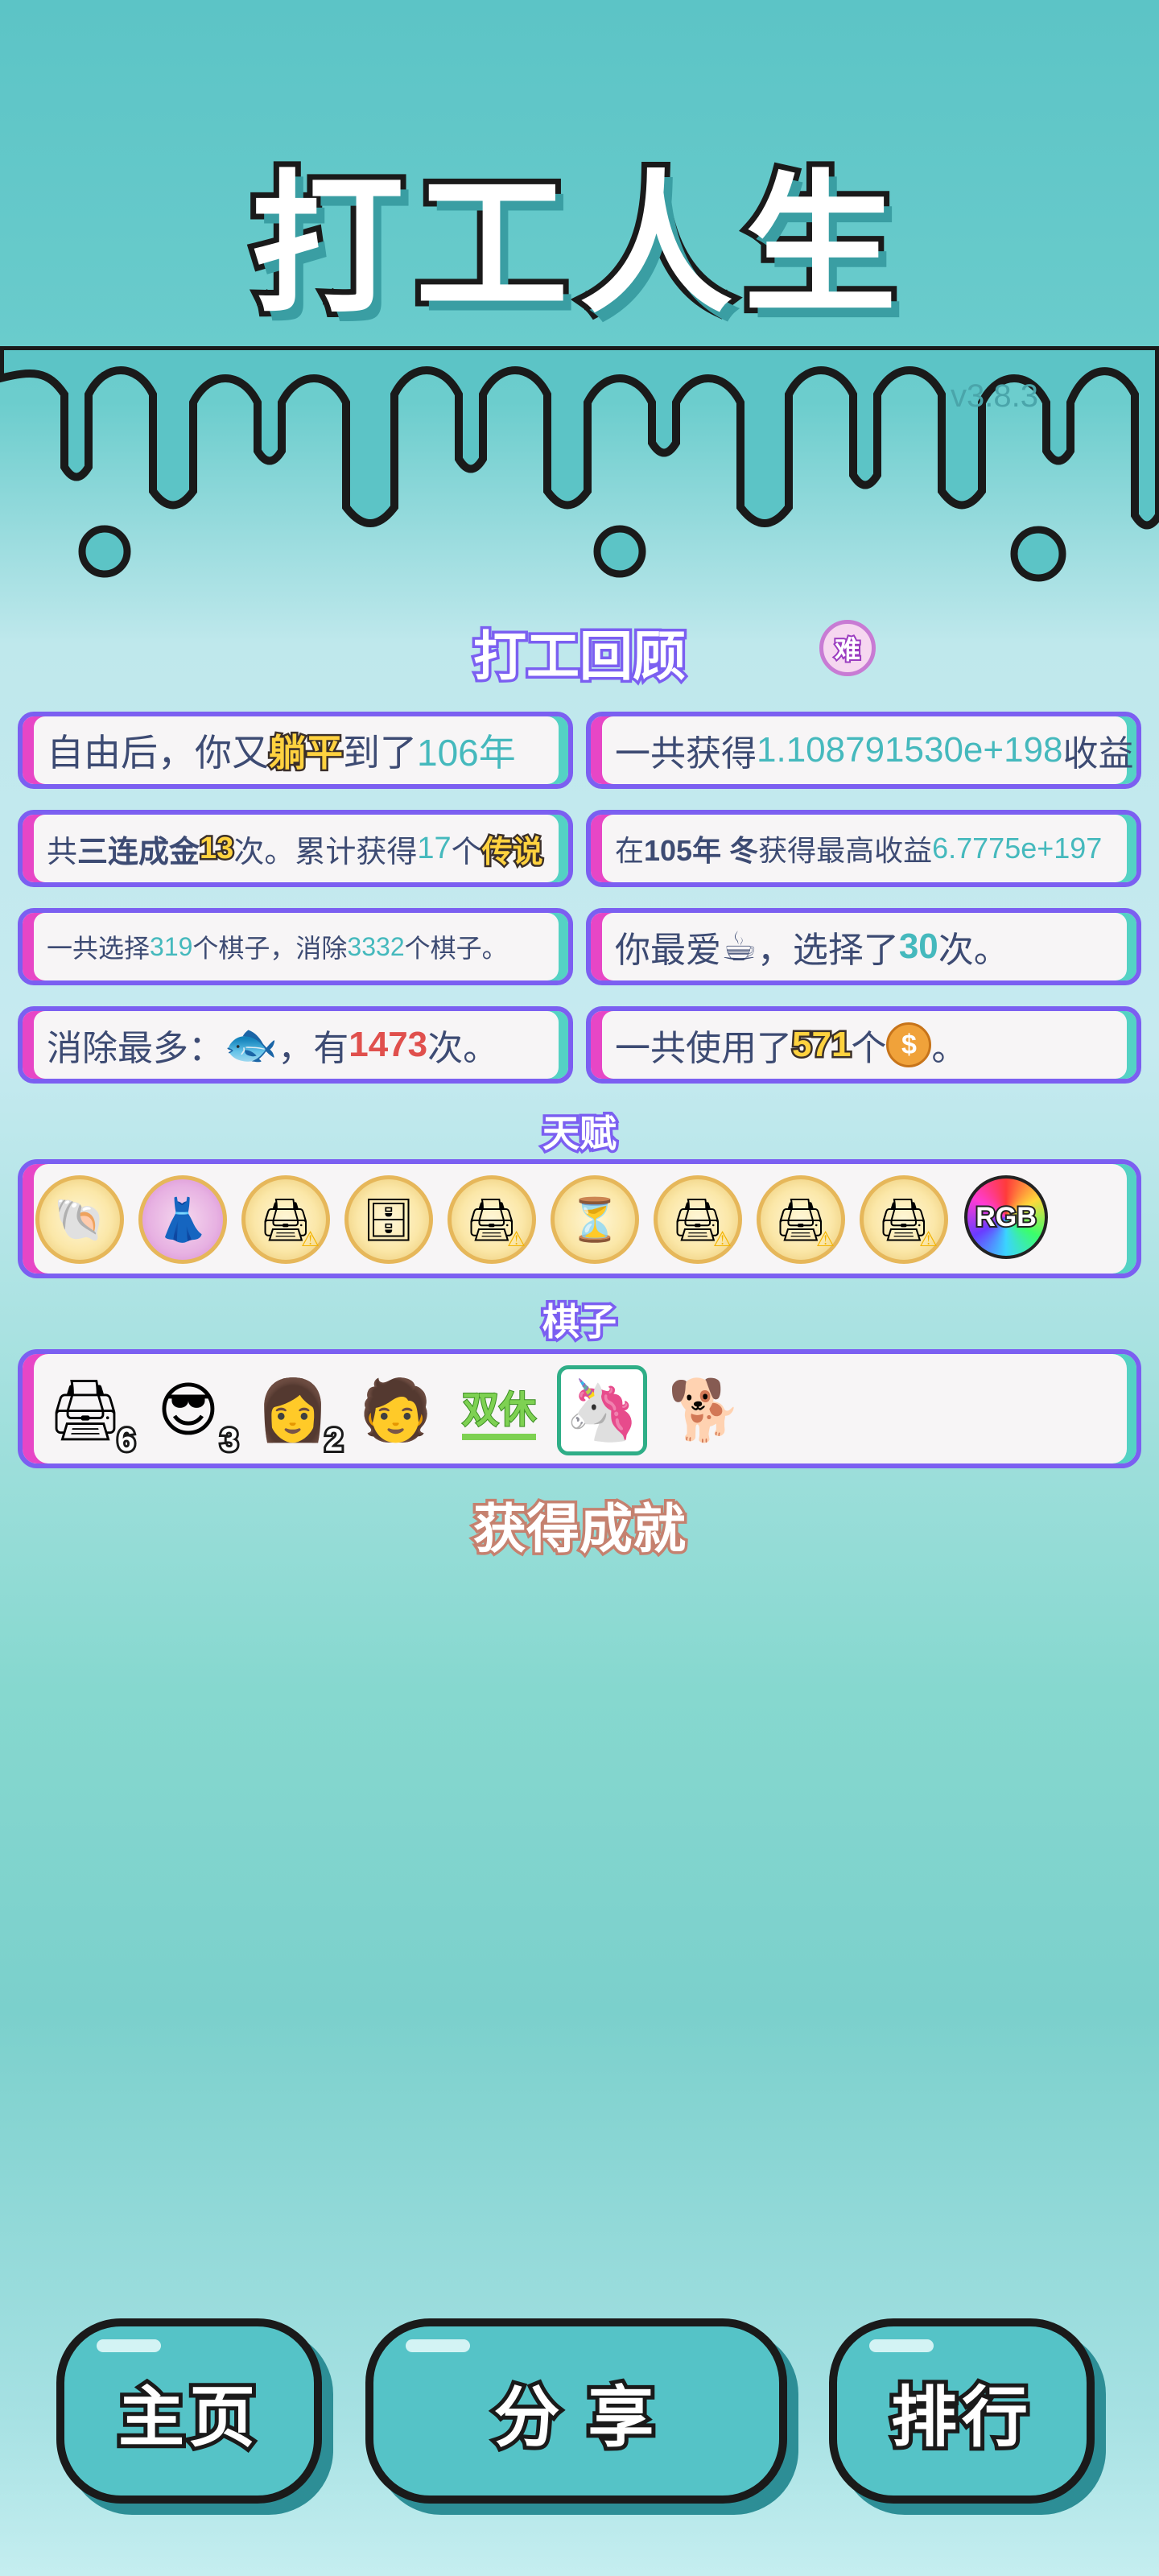 Image resolution: width=1159 pixels, height=2576 pixels. I want to click on talents-panel: 🐚 👗 🖨 ⚠ 🗄 🖨 ⚠ ⏳ 🖨 ⚠ 🖨 ⚠ 🖨 ⚠ RGB, so click(579, 1218).